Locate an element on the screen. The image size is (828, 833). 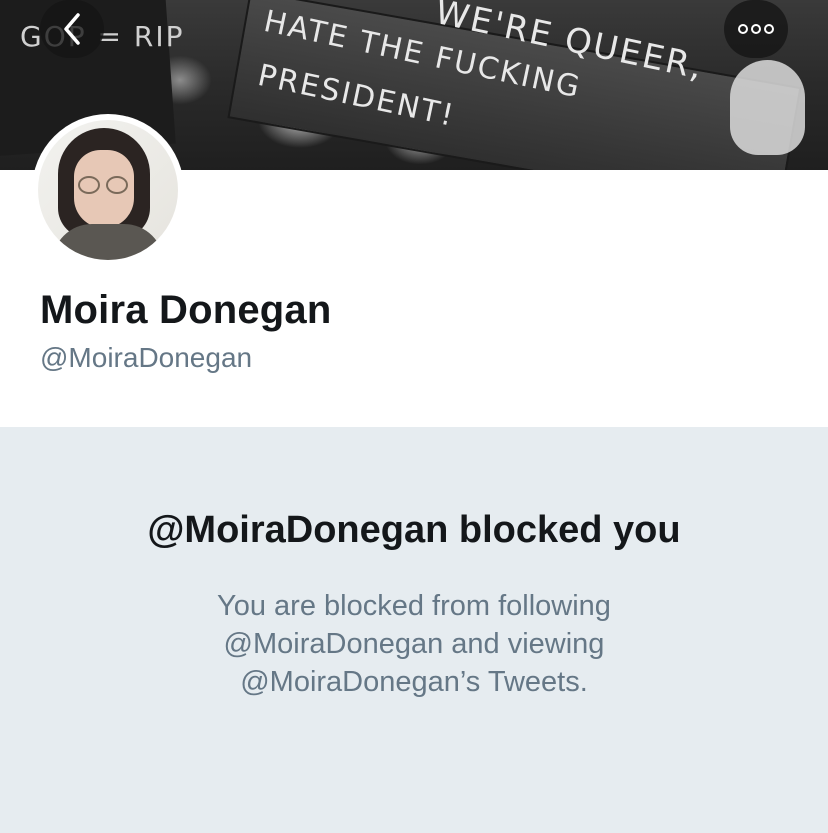
back-button is located at coordinates (72, 29).